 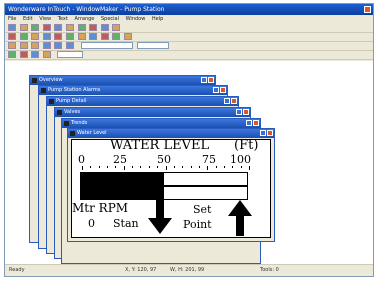 I want to click on bitmap-icon, so click(x=81, y=36).